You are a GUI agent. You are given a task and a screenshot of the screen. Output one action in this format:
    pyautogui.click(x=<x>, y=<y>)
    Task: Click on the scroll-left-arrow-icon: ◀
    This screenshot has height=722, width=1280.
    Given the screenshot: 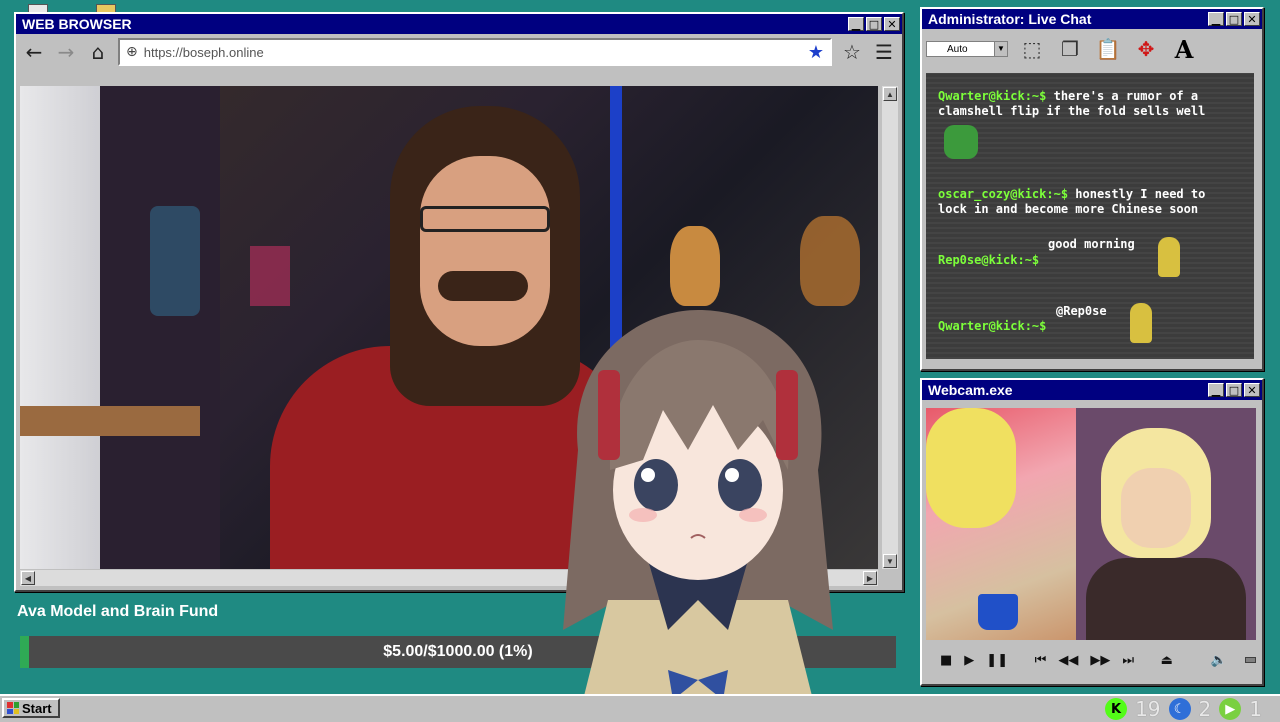 What is the action you would take?
    pyautogui.click(x=28, y=578)
    